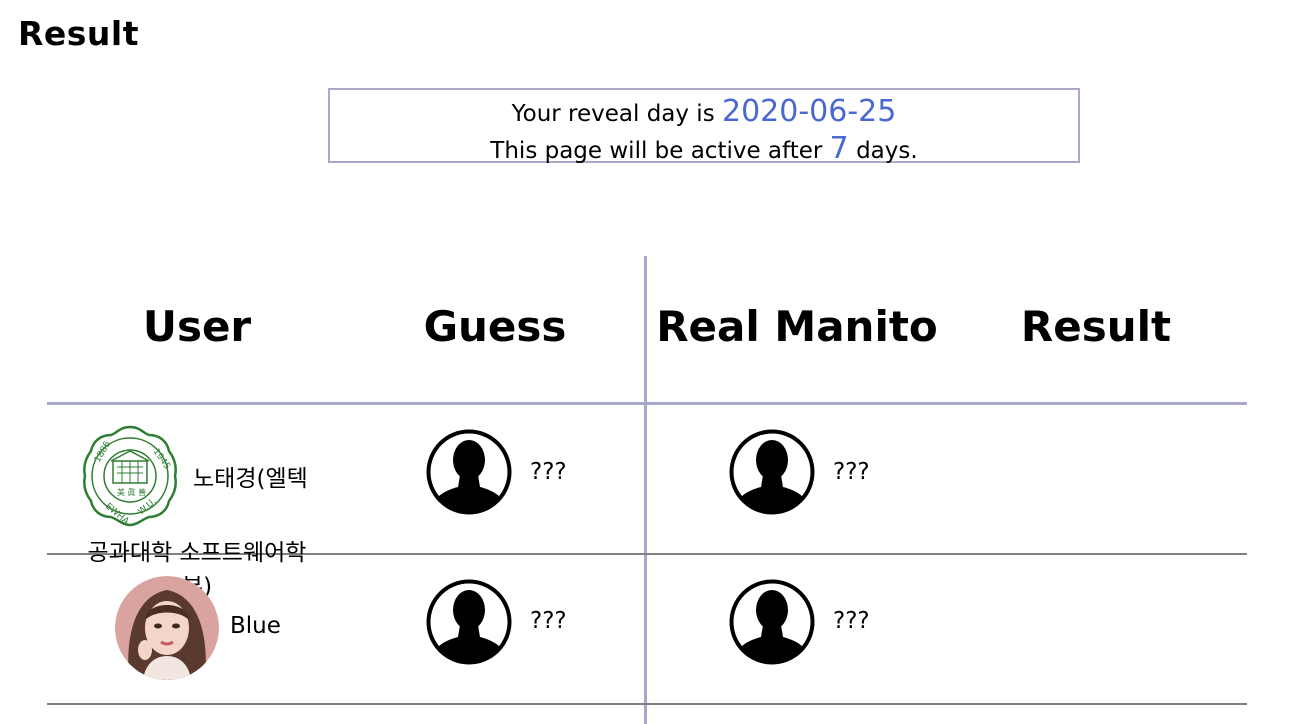  I want to click on svg-text: 美 眞 善, so click(131, 492).